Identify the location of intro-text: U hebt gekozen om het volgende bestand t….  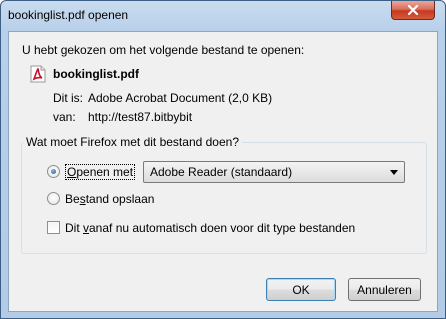
(163, 50).